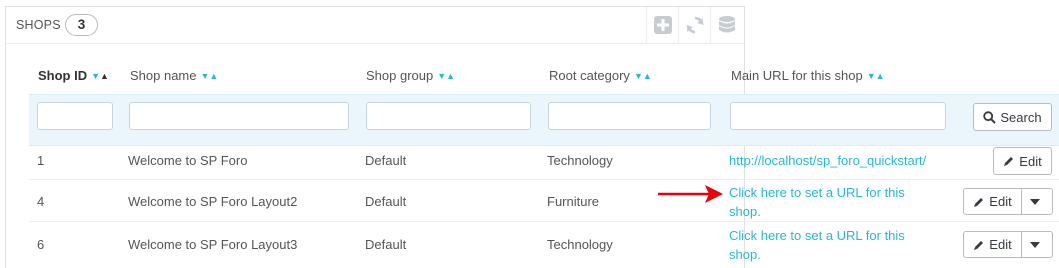 The height and width of the screenshot is (268, 1059). What do you see at coordinates (448, 116) in the screenshot?
I see `filter-shop-group-input` at bounding box center [448, 116].